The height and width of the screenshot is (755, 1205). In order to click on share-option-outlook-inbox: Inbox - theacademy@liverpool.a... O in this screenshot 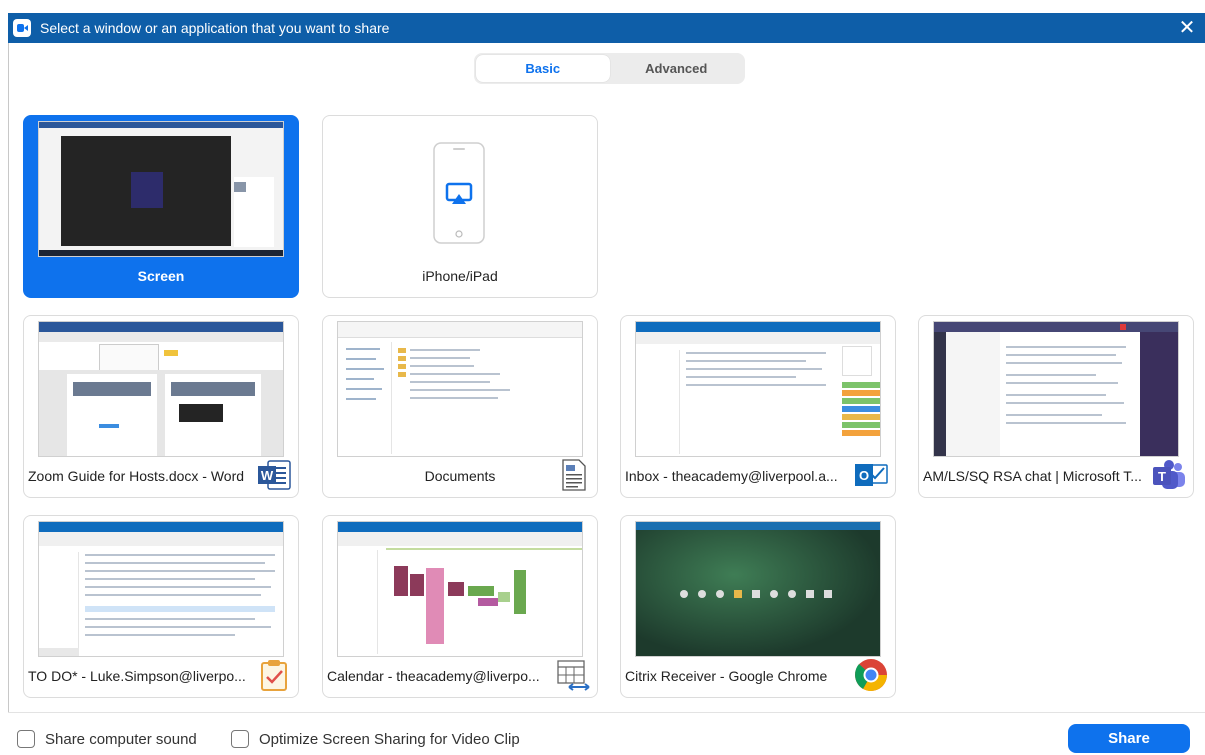, I will do `click(758, 406)`.